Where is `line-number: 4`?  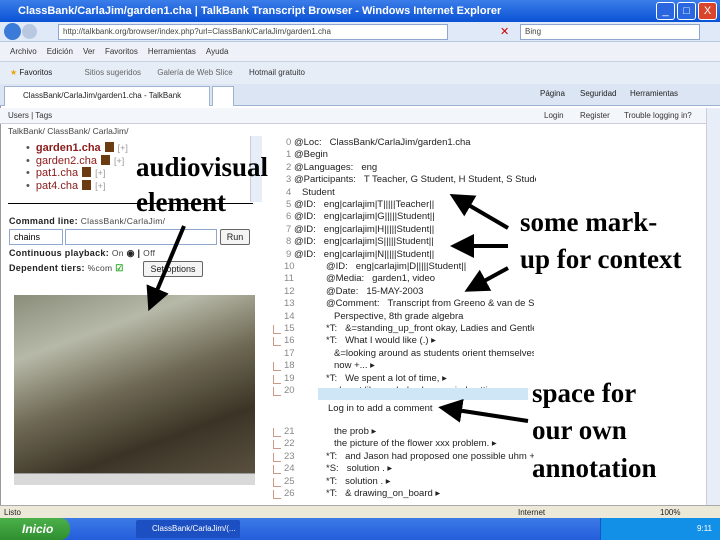 line-number: 4 is located at coordinates (289, 192).